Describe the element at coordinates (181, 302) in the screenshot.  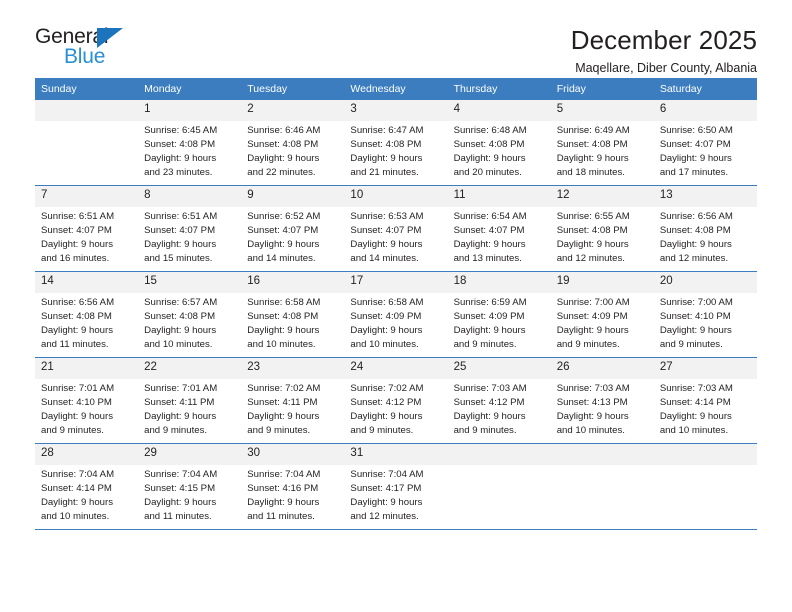
I see `sunrise-text: Sunrise: 6:57 AM` at that location.